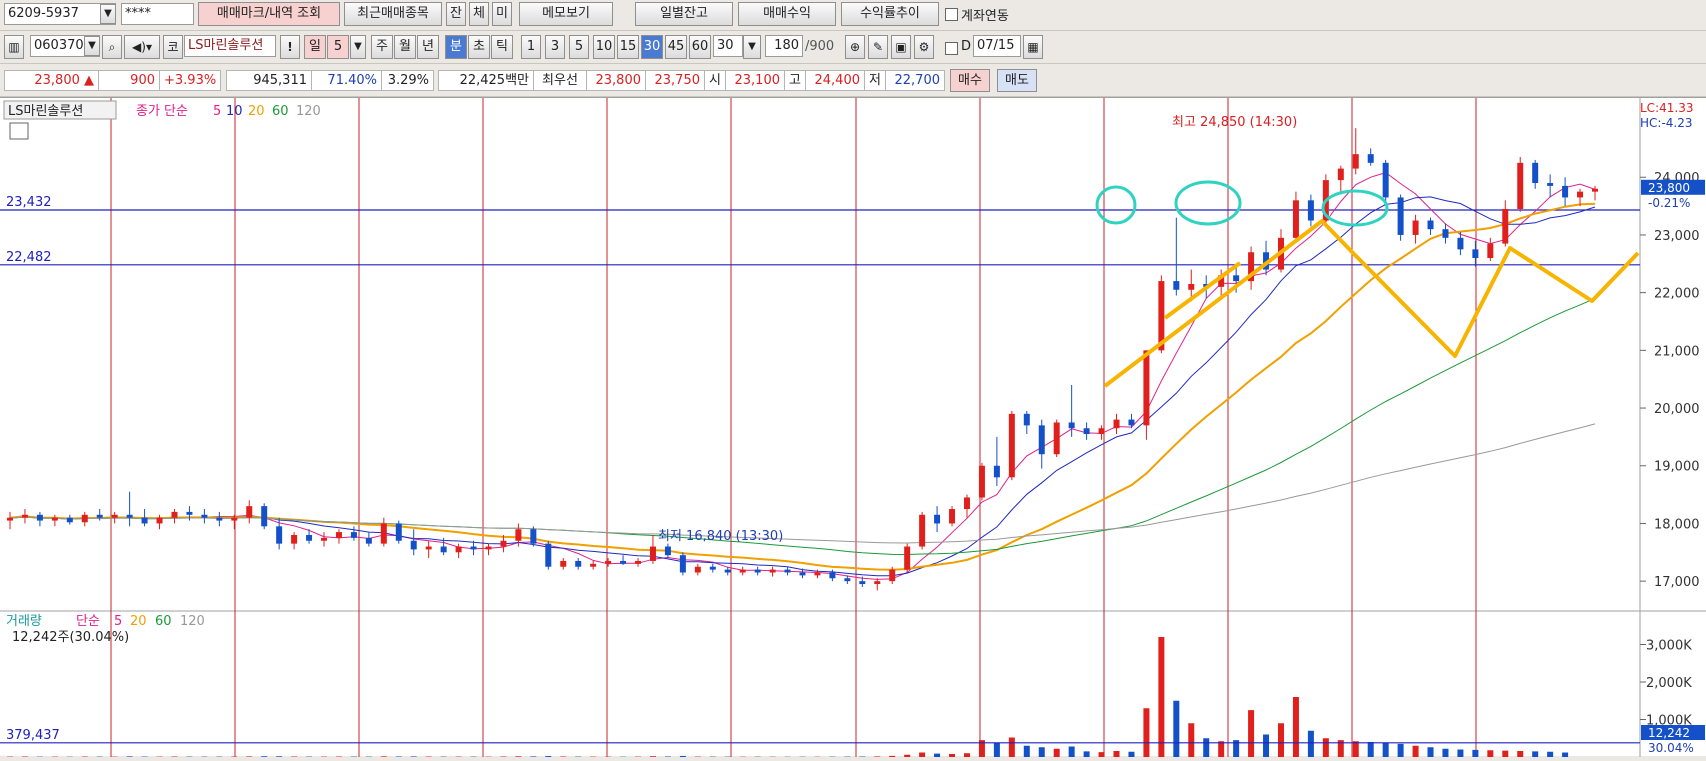 This screenshot has width=1706, height=761. What do you see at coordinates (92, 46) in the screenshot?
I see `code-dropdown-icon: ▼` at bounding box center [92, 46].